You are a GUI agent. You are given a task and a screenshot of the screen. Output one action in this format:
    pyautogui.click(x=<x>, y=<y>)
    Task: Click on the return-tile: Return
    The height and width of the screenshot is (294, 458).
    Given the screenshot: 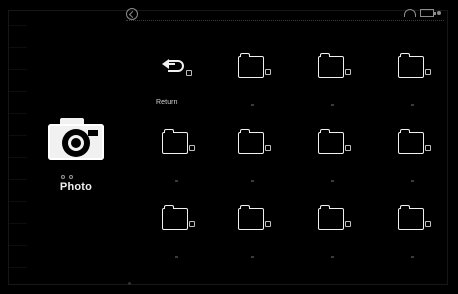 What is the action you would take?
    pyautogui.click(x=177, y=81)
    